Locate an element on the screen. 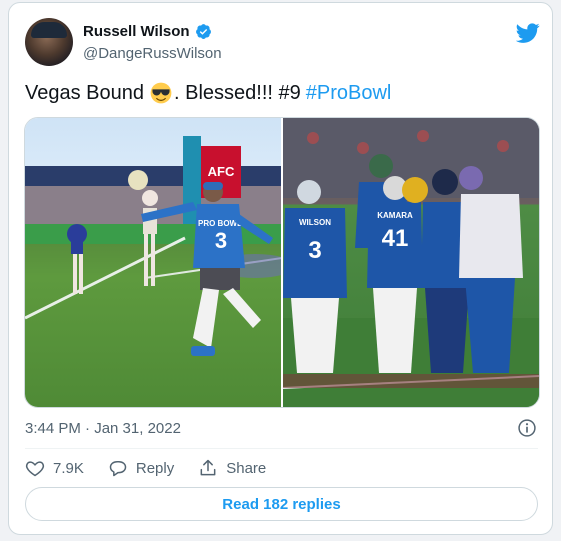 The image size is (561, 541). share-button: Share is located at coordinates (232, 468).